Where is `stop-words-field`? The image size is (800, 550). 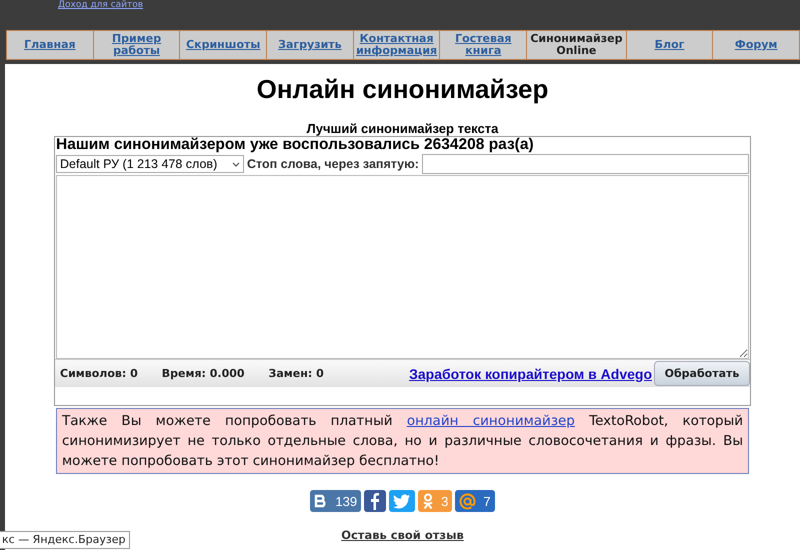
stop-words-field is located at coordinates (585, 164).